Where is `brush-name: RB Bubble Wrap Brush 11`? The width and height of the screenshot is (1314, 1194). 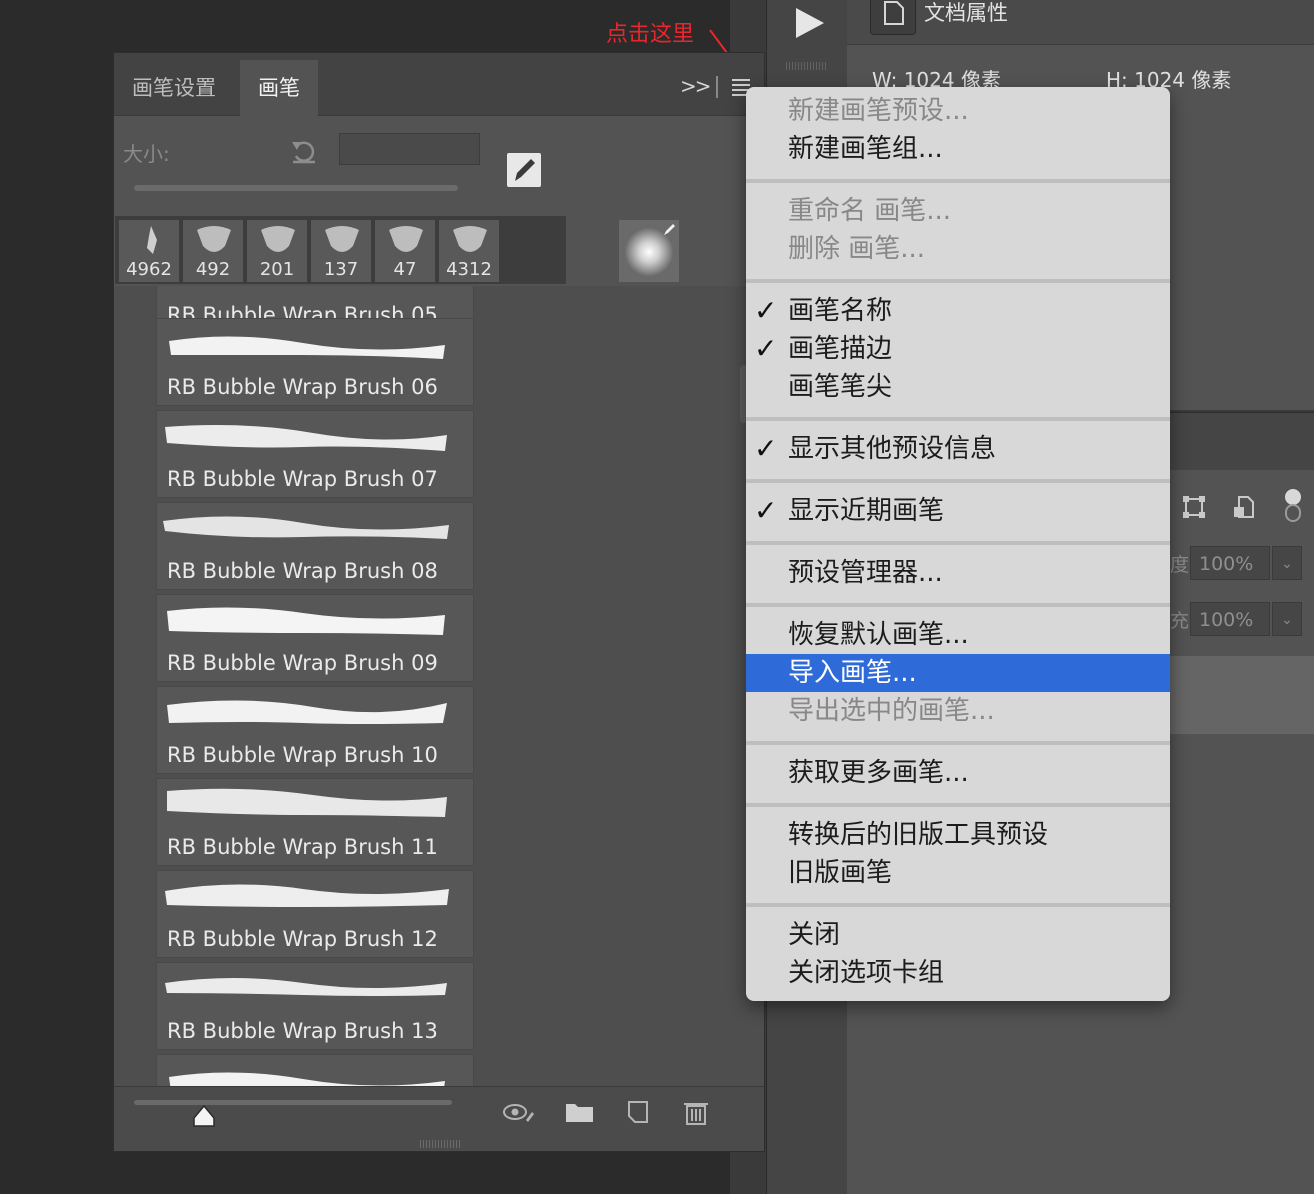
brush-name: RB Bubble Wrap Brush 11 is located at coordinates (302, 847).